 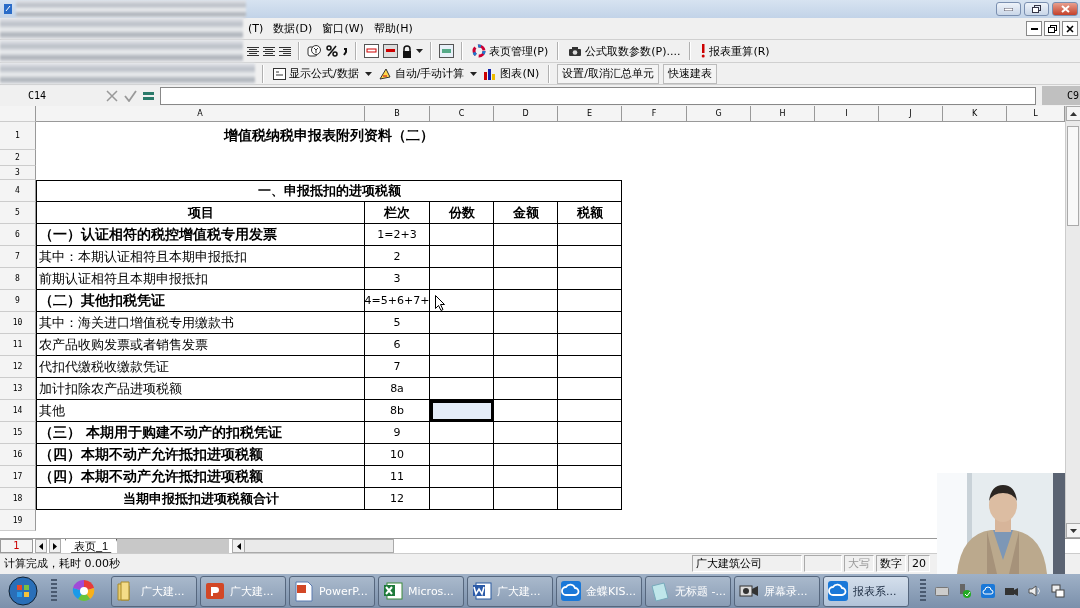 What do you see at coordinates (654, 114) in the screenshot?
I see `column-header: F` at bounding box center [654, 114].